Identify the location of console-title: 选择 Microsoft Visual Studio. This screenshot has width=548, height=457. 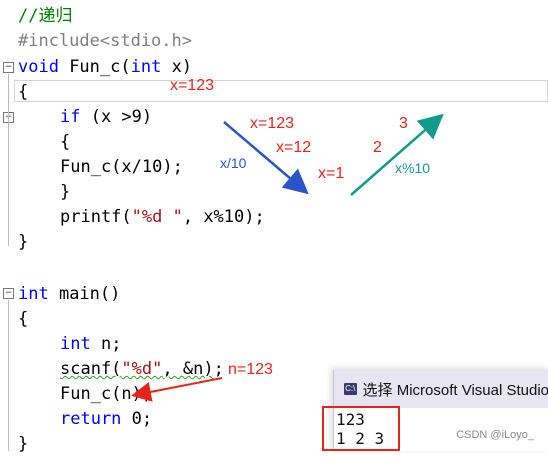
(455, 390).